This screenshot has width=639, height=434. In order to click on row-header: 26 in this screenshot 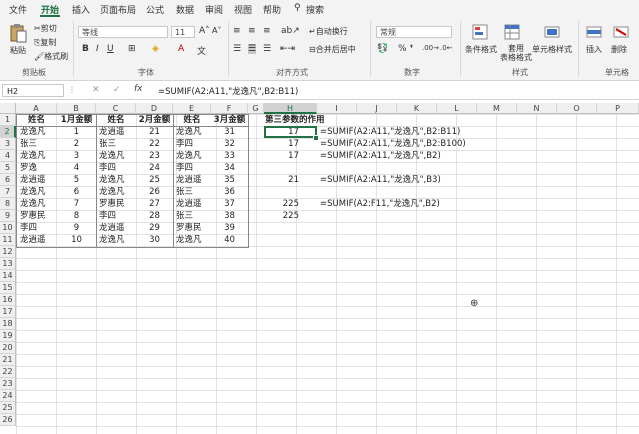, I will do `click(8, 420)`.